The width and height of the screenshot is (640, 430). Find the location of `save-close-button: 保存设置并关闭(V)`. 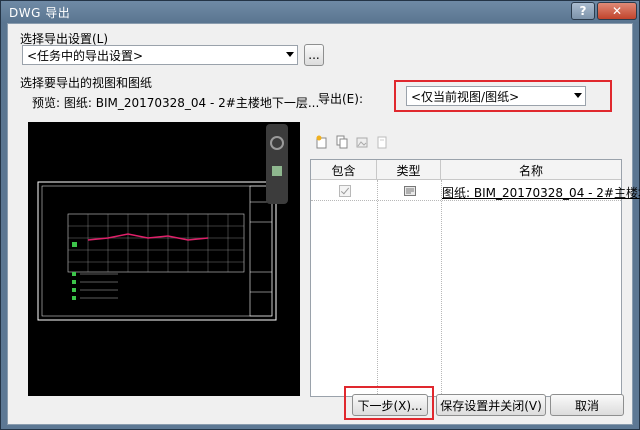

save-close-button: 保存设置并关闭(V) is located at coordinates (491, 405).